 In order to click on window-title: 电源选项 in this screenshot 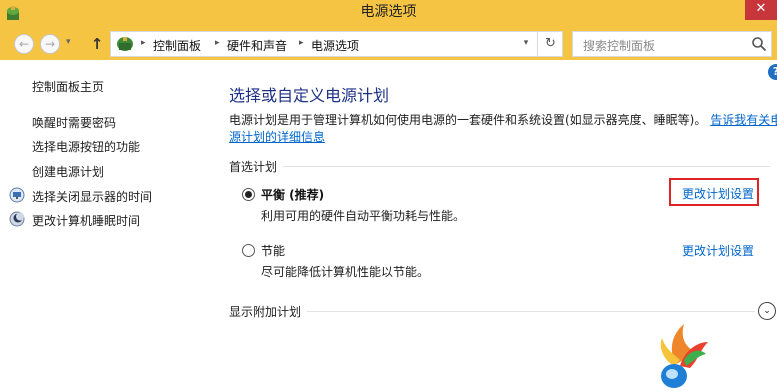, I will do `click(388, 12)`.